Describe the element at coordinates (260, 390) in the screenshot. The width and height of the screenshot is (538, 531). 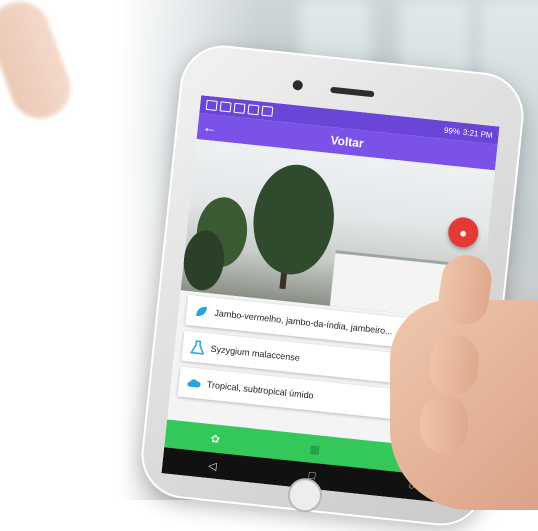
I see `climate-text: Tropical, subtropical úmido` at that location.